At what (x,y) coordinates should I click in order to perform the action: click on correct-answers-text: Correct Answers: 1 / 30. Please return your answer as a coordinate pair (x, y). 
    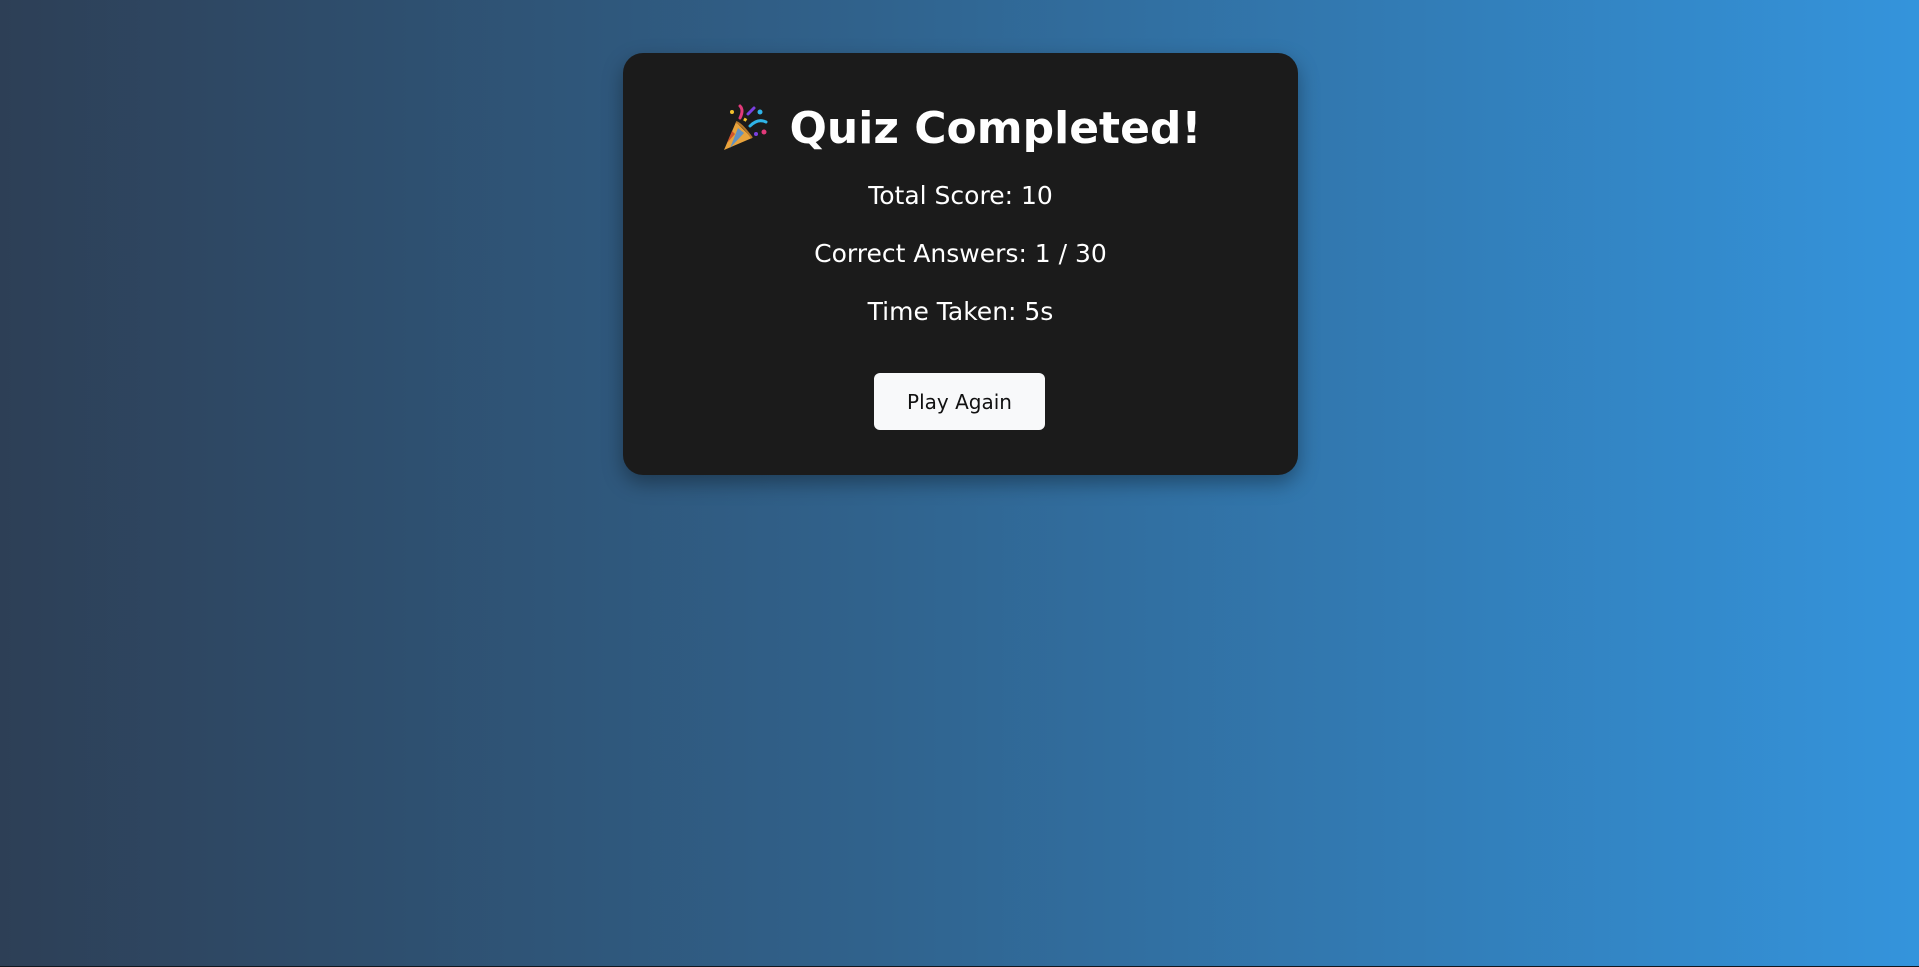
    Looking at the image, I should click on (960, 253).